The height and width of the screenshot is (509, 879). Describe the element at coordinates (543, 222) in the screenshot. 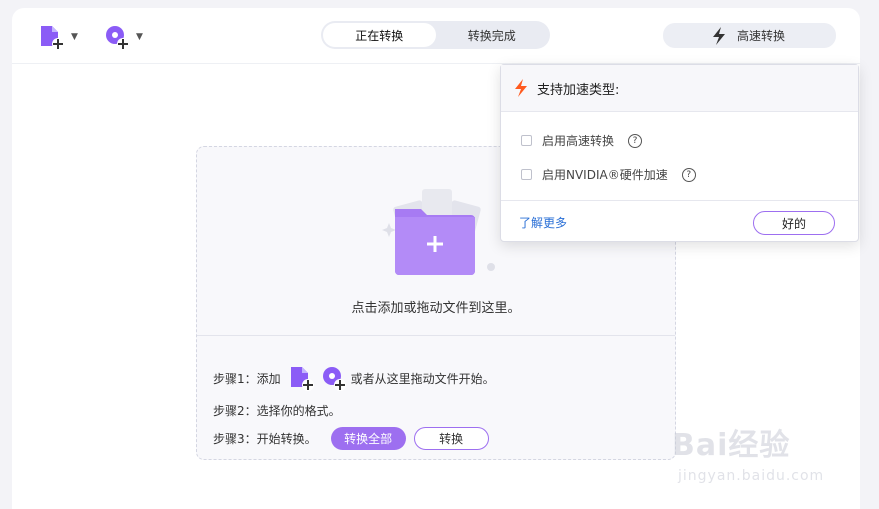

I see `learn-more-link: 了解更多` at that location.